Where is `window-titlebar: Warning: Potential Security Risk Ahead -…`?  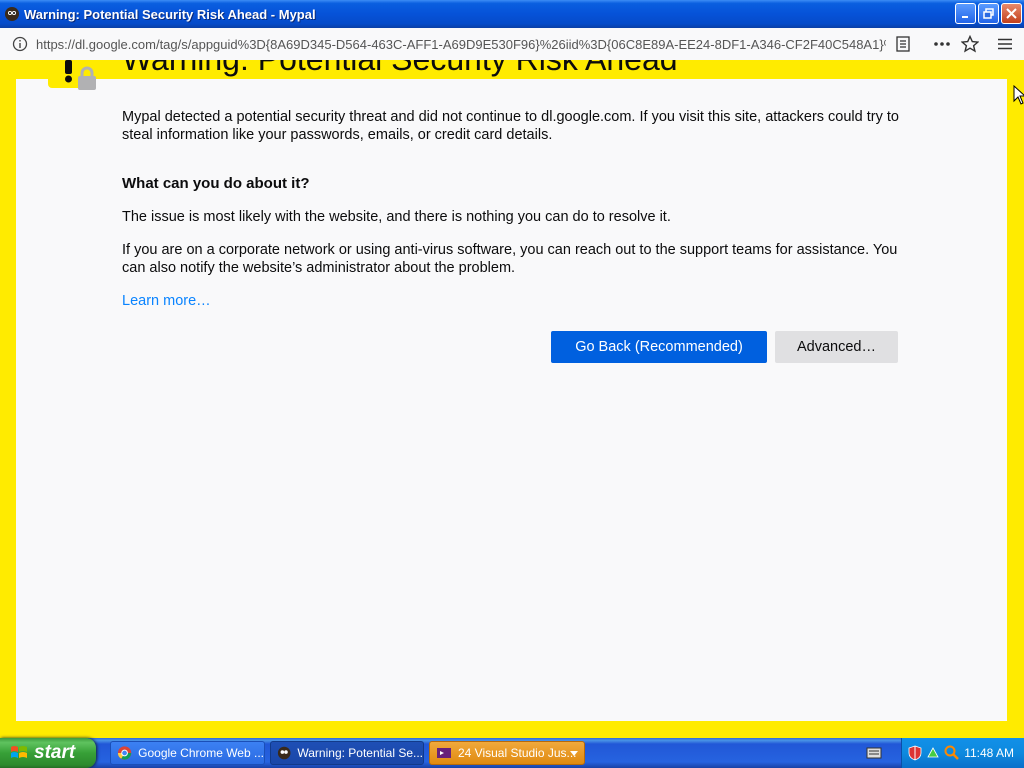 window-titlebar: Warning: Potential Security Risk Ahead -… is located at coordinates (512, 14).